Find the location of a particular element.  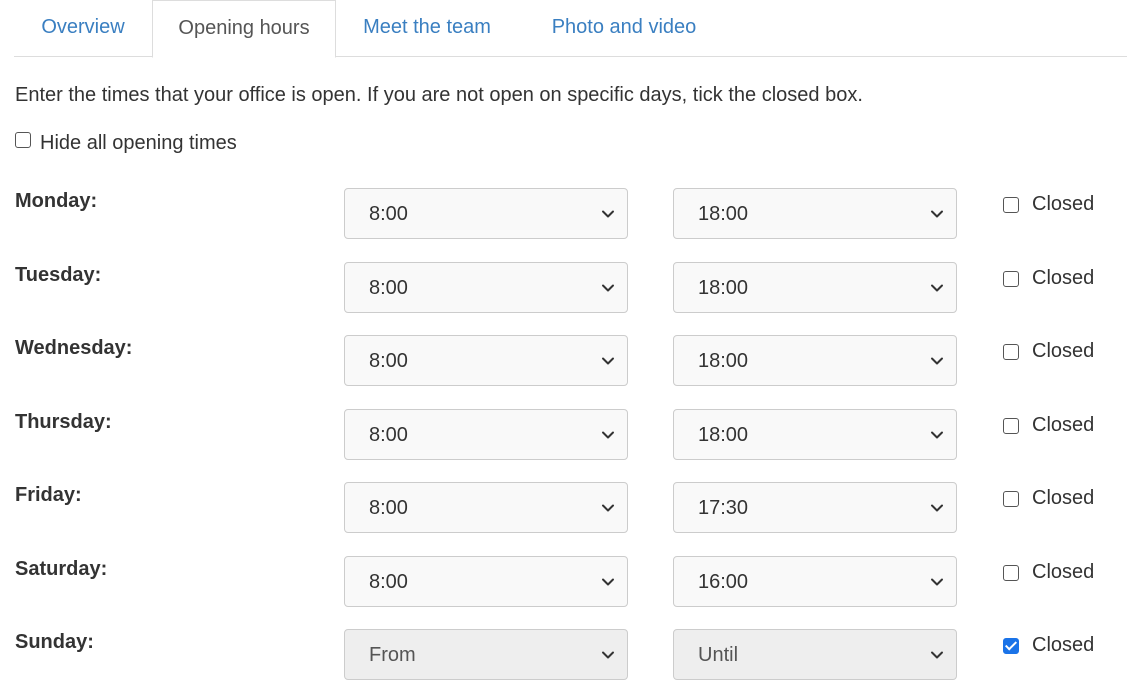

day-row: Tuesday: 8:00 18:00 Closed is located at coordinates (563, 288).